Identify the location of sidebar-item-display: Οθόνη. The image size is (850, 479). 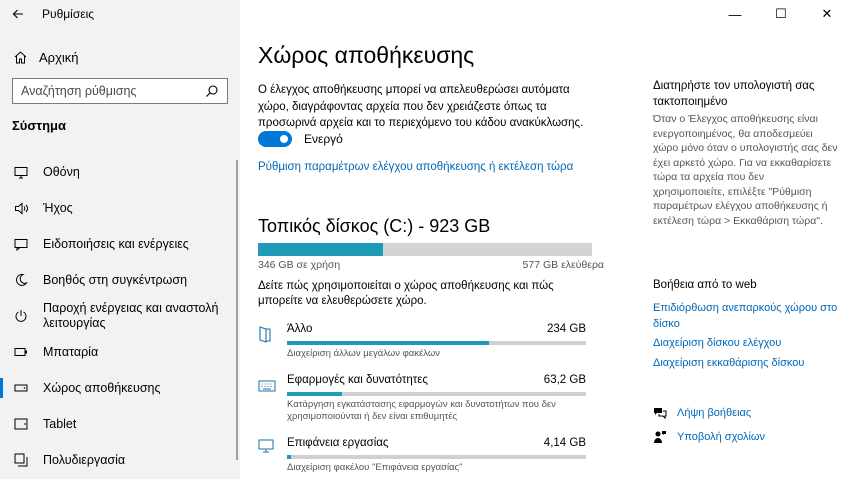
(120, 172).